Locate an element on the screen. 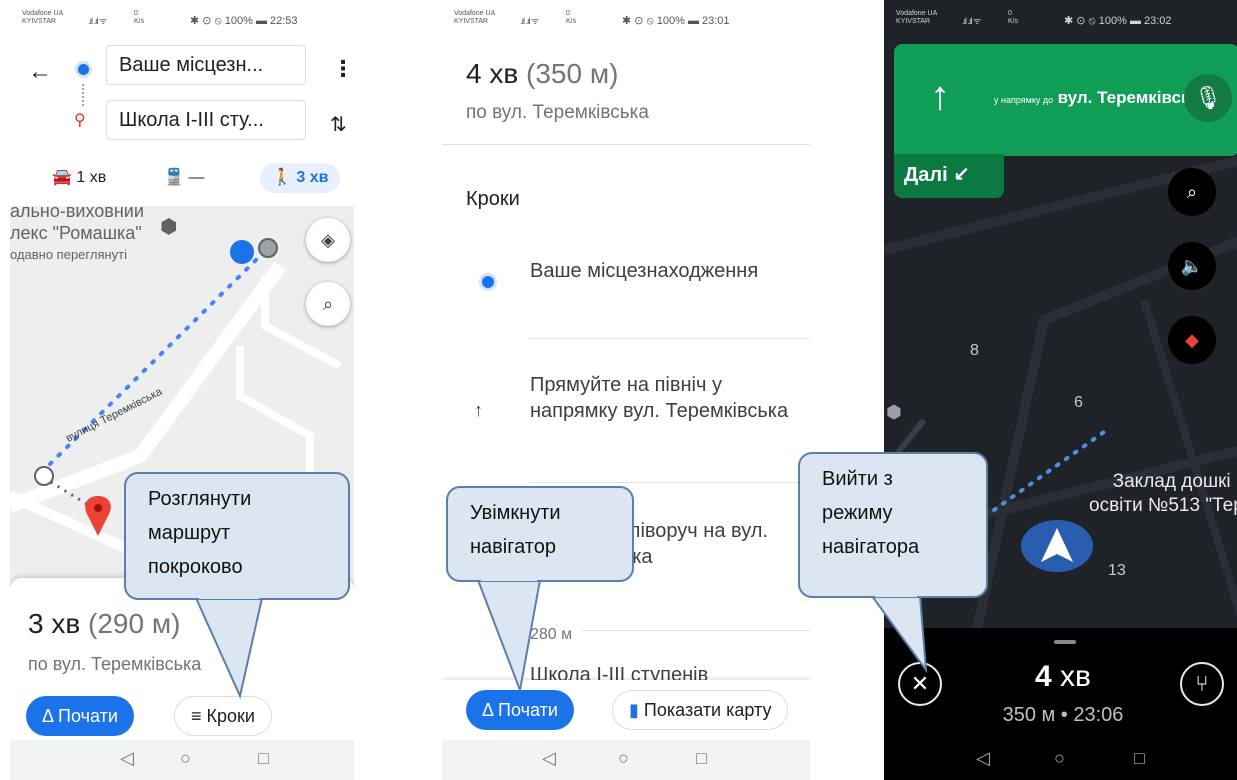  show-map-button-label: Показати карту is located at coordinates (707, 710).